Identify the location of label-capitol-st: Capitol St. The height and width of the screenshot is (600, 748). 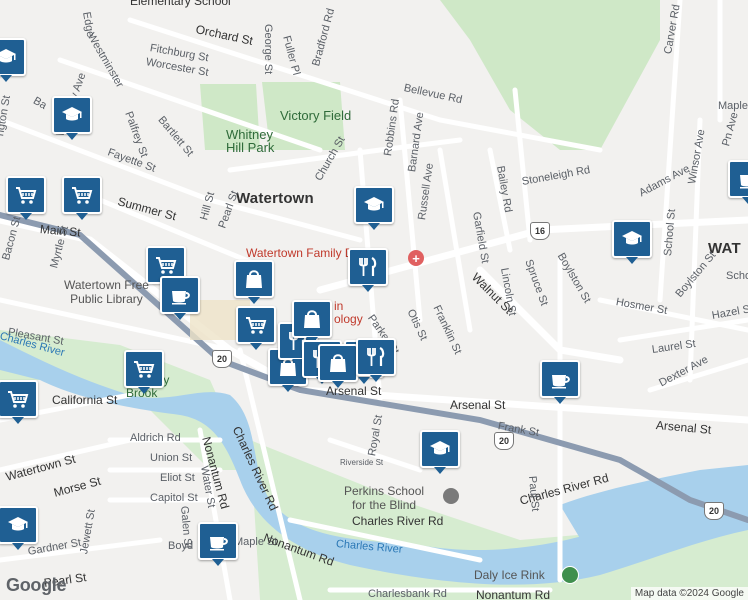
(174, 498).